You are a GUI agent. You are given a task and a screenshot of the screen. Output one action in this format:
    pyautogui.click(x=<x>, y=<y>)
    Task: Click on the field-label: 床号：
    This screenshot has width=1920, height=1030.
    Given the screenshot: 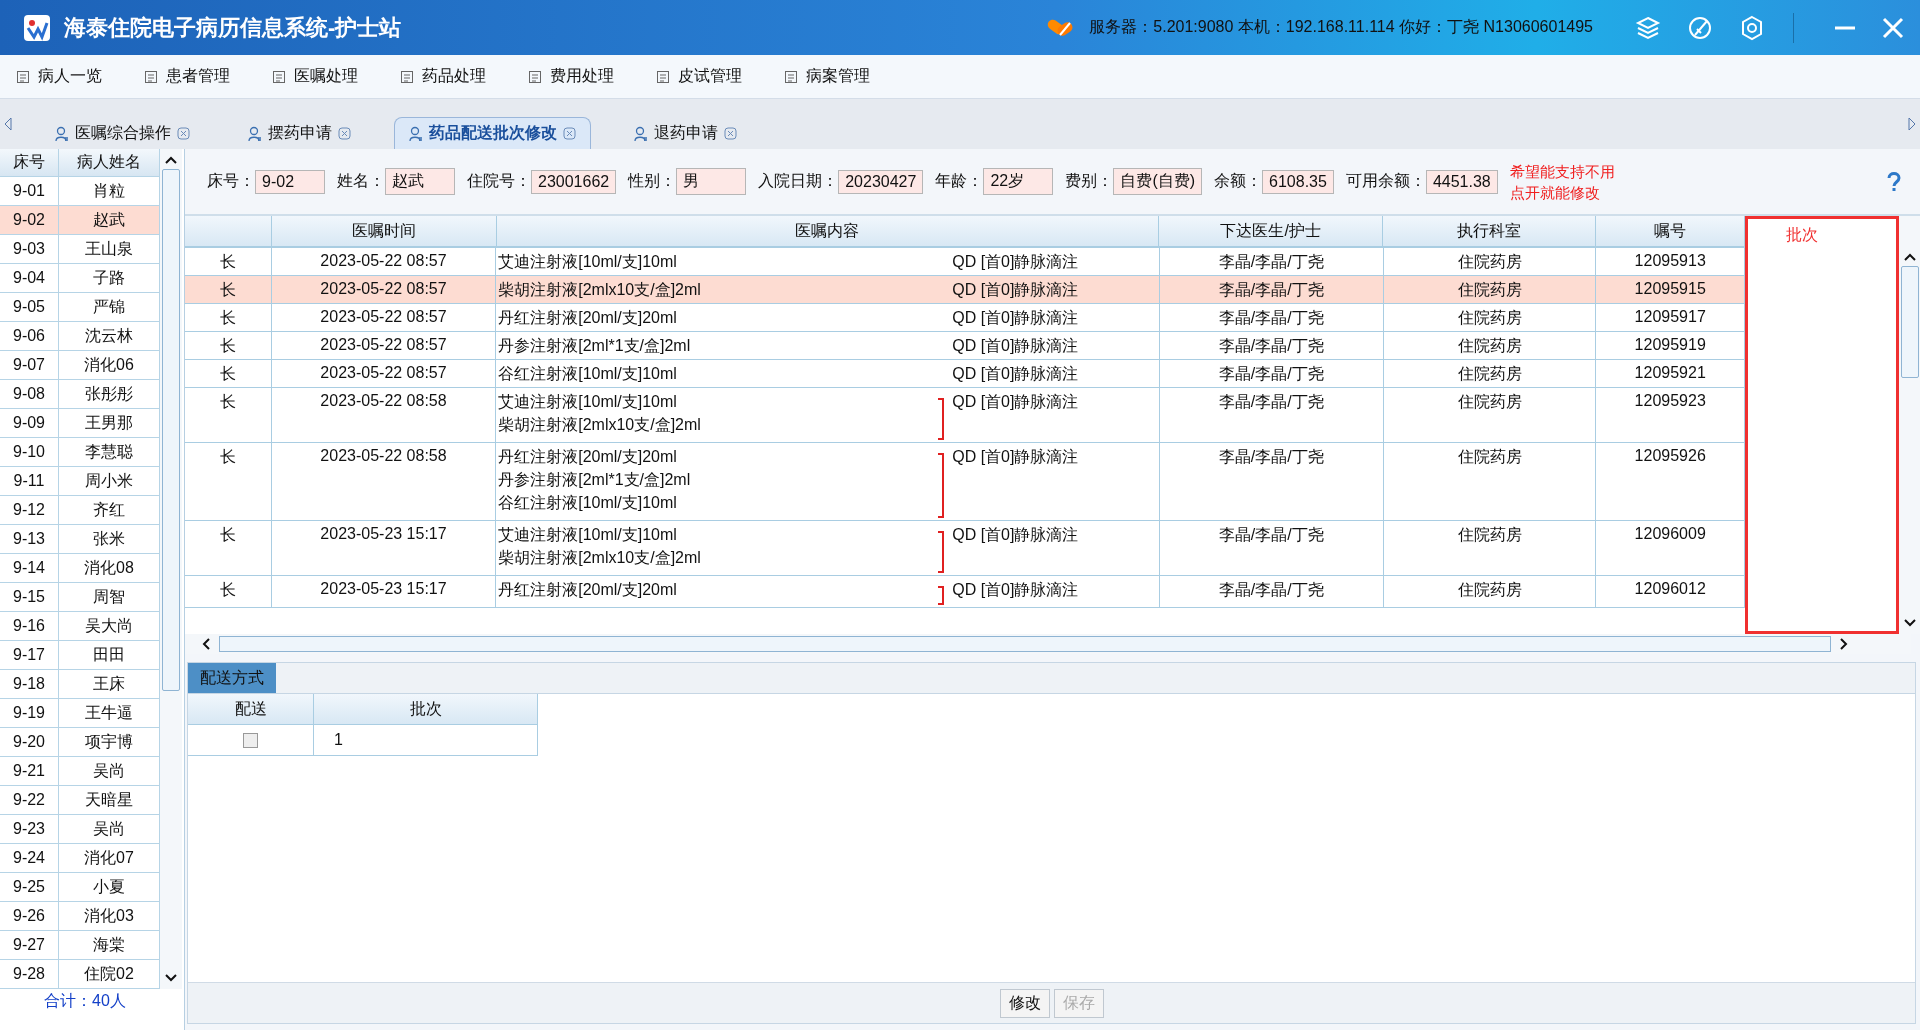 What is the action you would take?
    pyautogui.click(x=231, y=181)
    